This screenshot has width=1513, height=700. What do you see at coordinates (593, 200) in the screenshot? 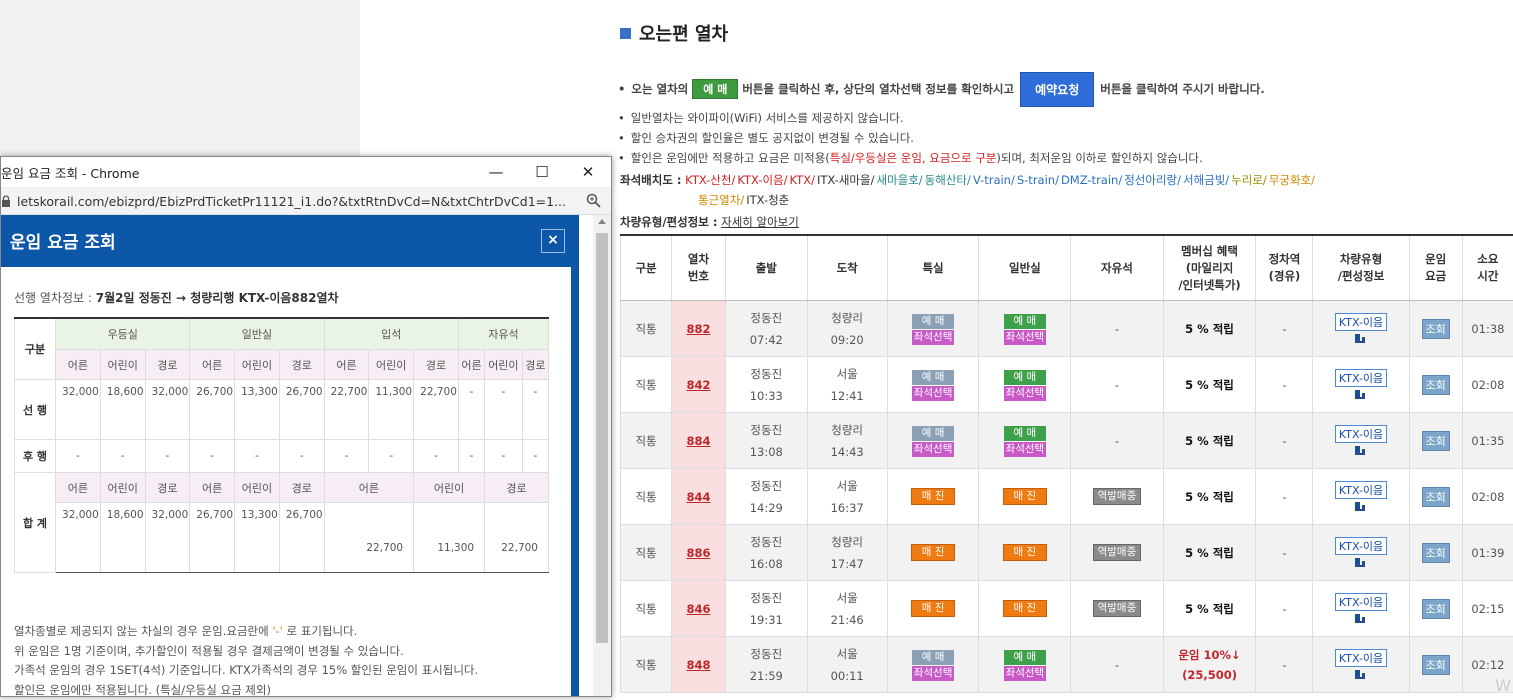
I see `zoom-icon` at bounding box center [593, 200].